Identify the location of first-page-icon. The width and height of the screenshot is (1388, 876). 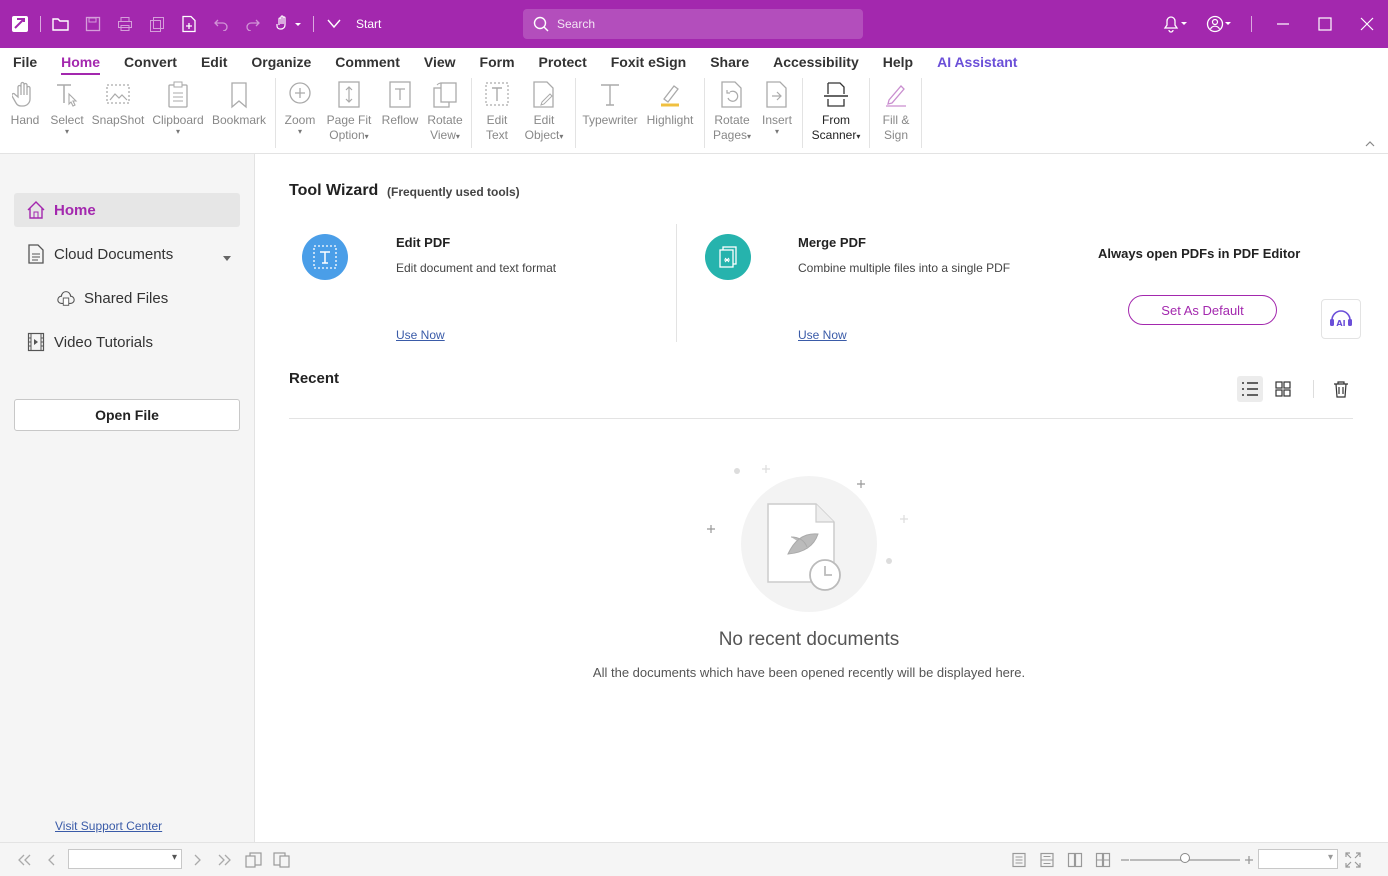
(24, 860).